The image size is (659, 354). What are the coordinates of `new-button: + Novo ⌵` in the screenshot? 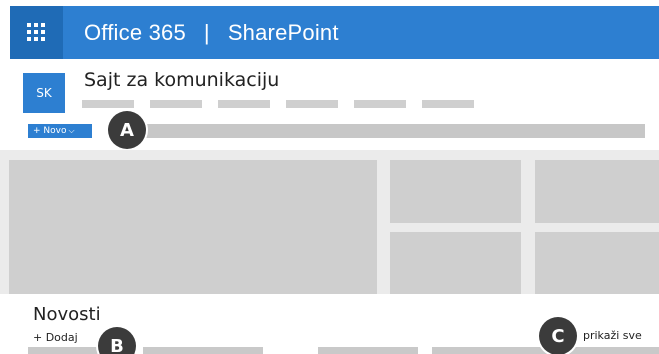 It's located at (60, 131).